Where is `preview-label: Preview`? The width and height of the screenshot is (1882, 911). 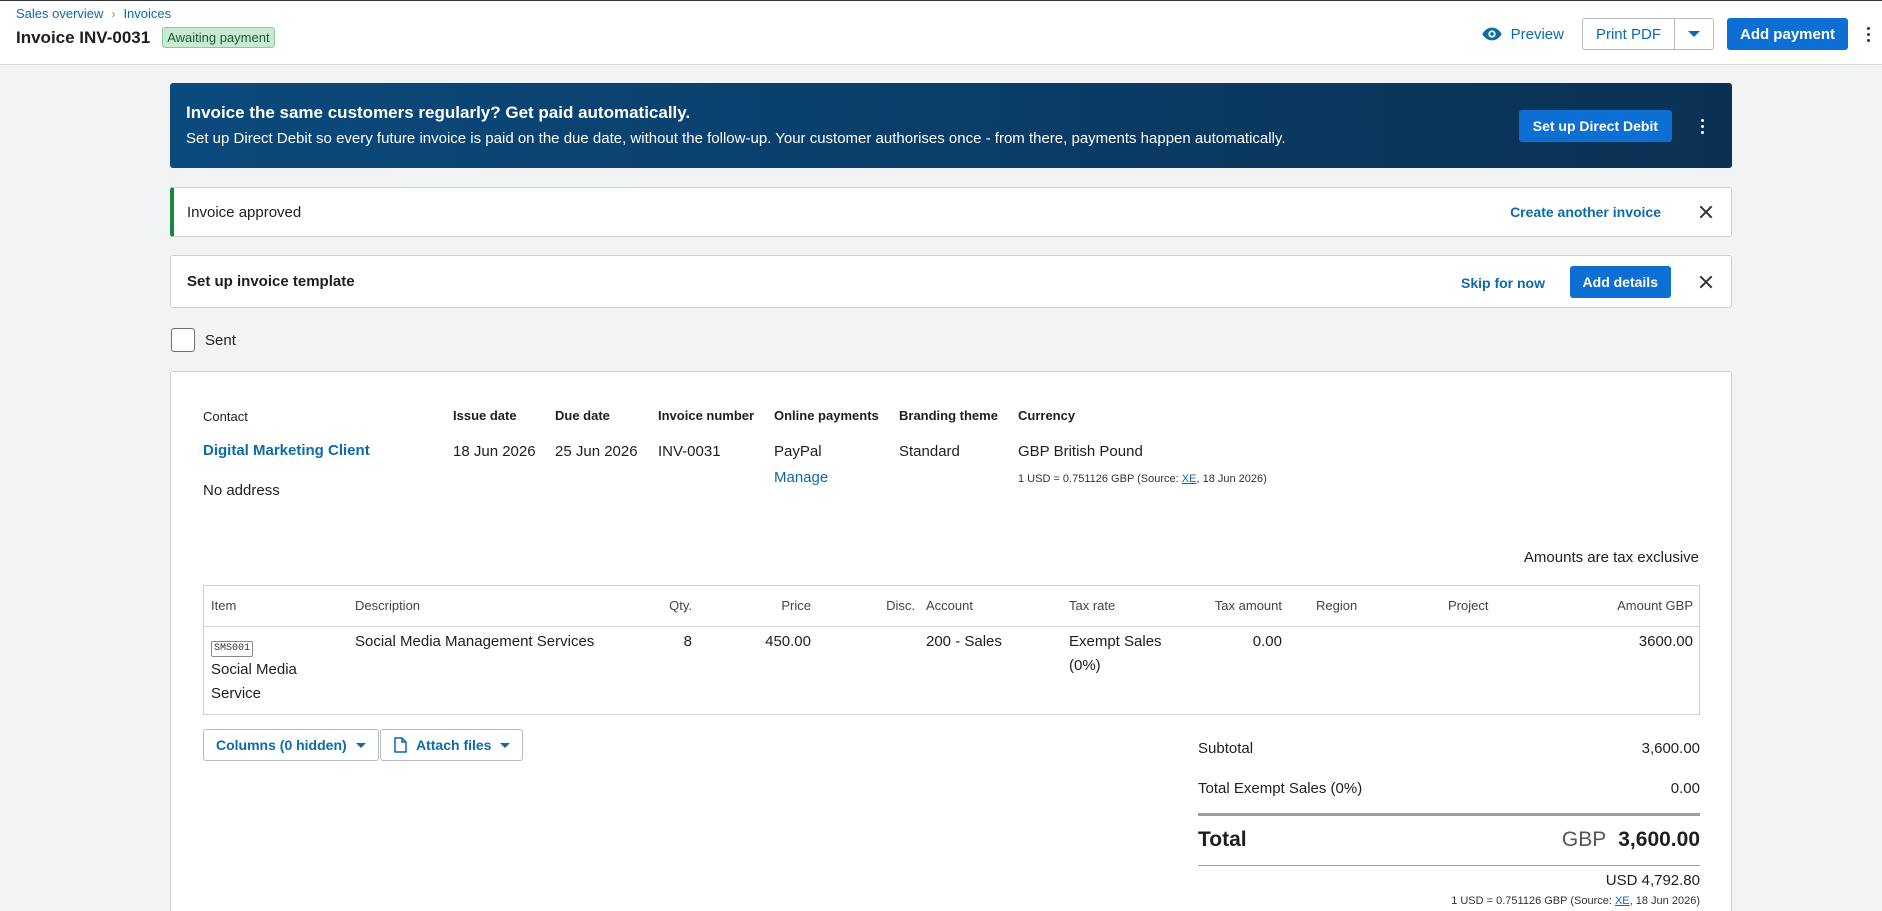
preview-label: Preview is located at coordinates (1537, 34).